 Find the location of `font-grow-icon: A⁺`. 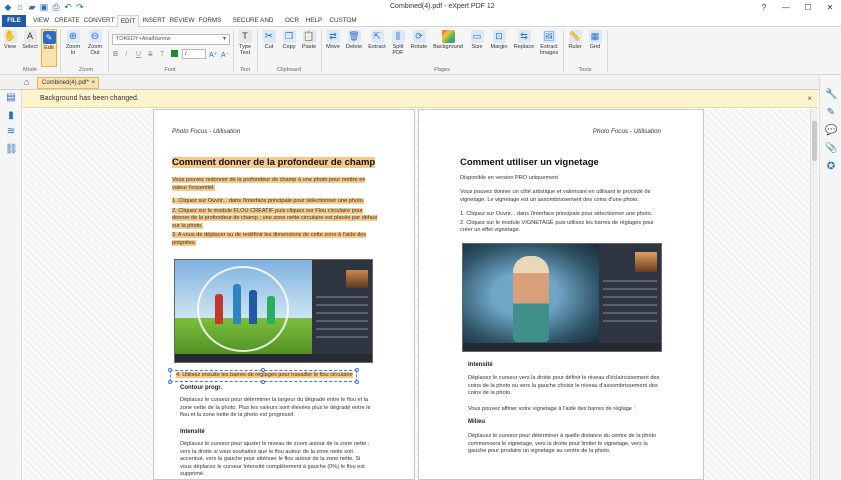

font-grow-icon: A⁺ is located at coordinates (213, 55).